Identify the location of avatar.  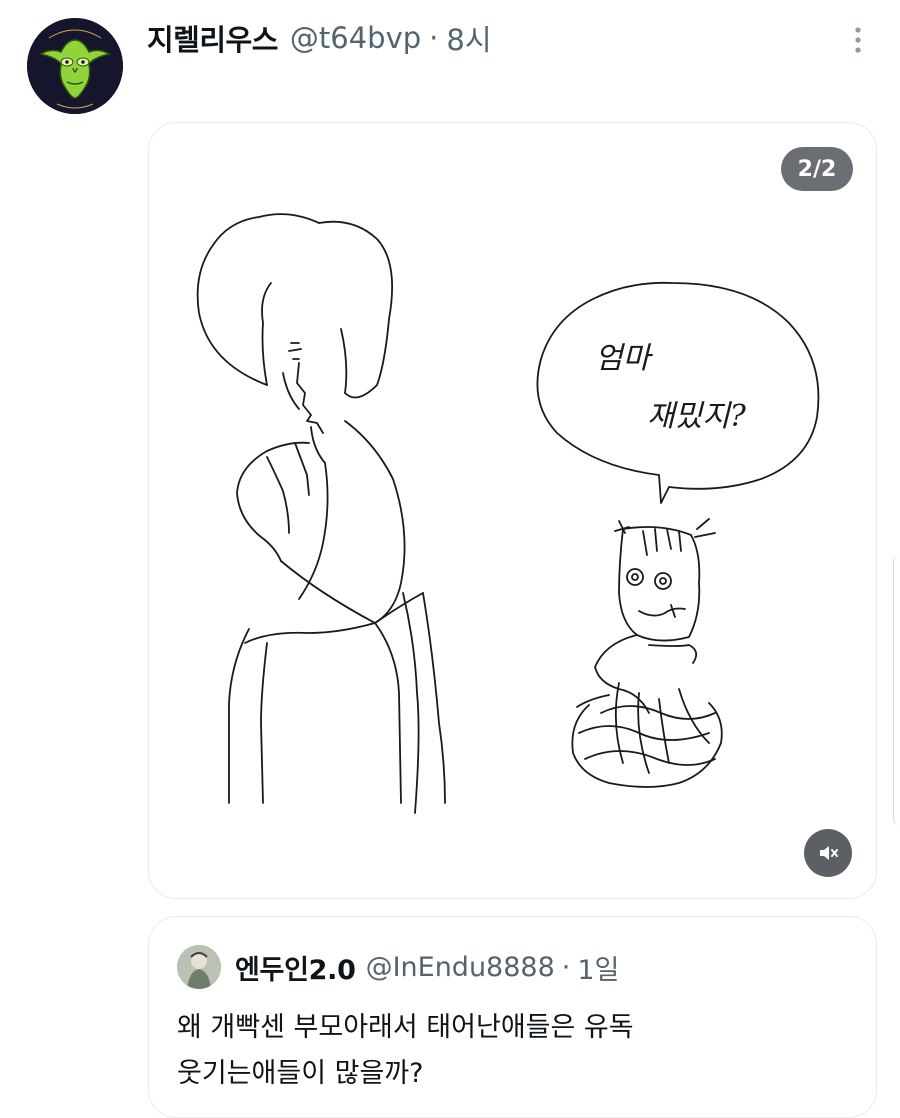
(75, 66).